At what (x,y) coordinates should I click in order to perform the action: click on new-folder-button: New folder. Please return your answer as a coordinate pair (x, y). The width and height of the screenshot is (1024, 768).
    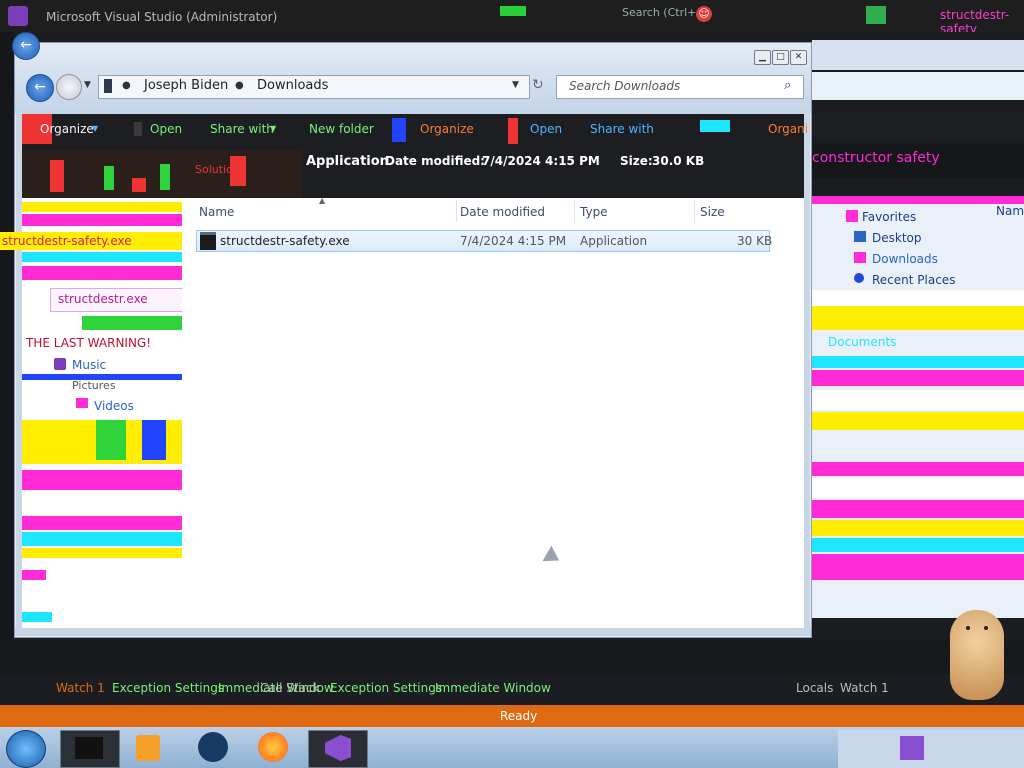
    Looking at the image, I should click on (341, 129).